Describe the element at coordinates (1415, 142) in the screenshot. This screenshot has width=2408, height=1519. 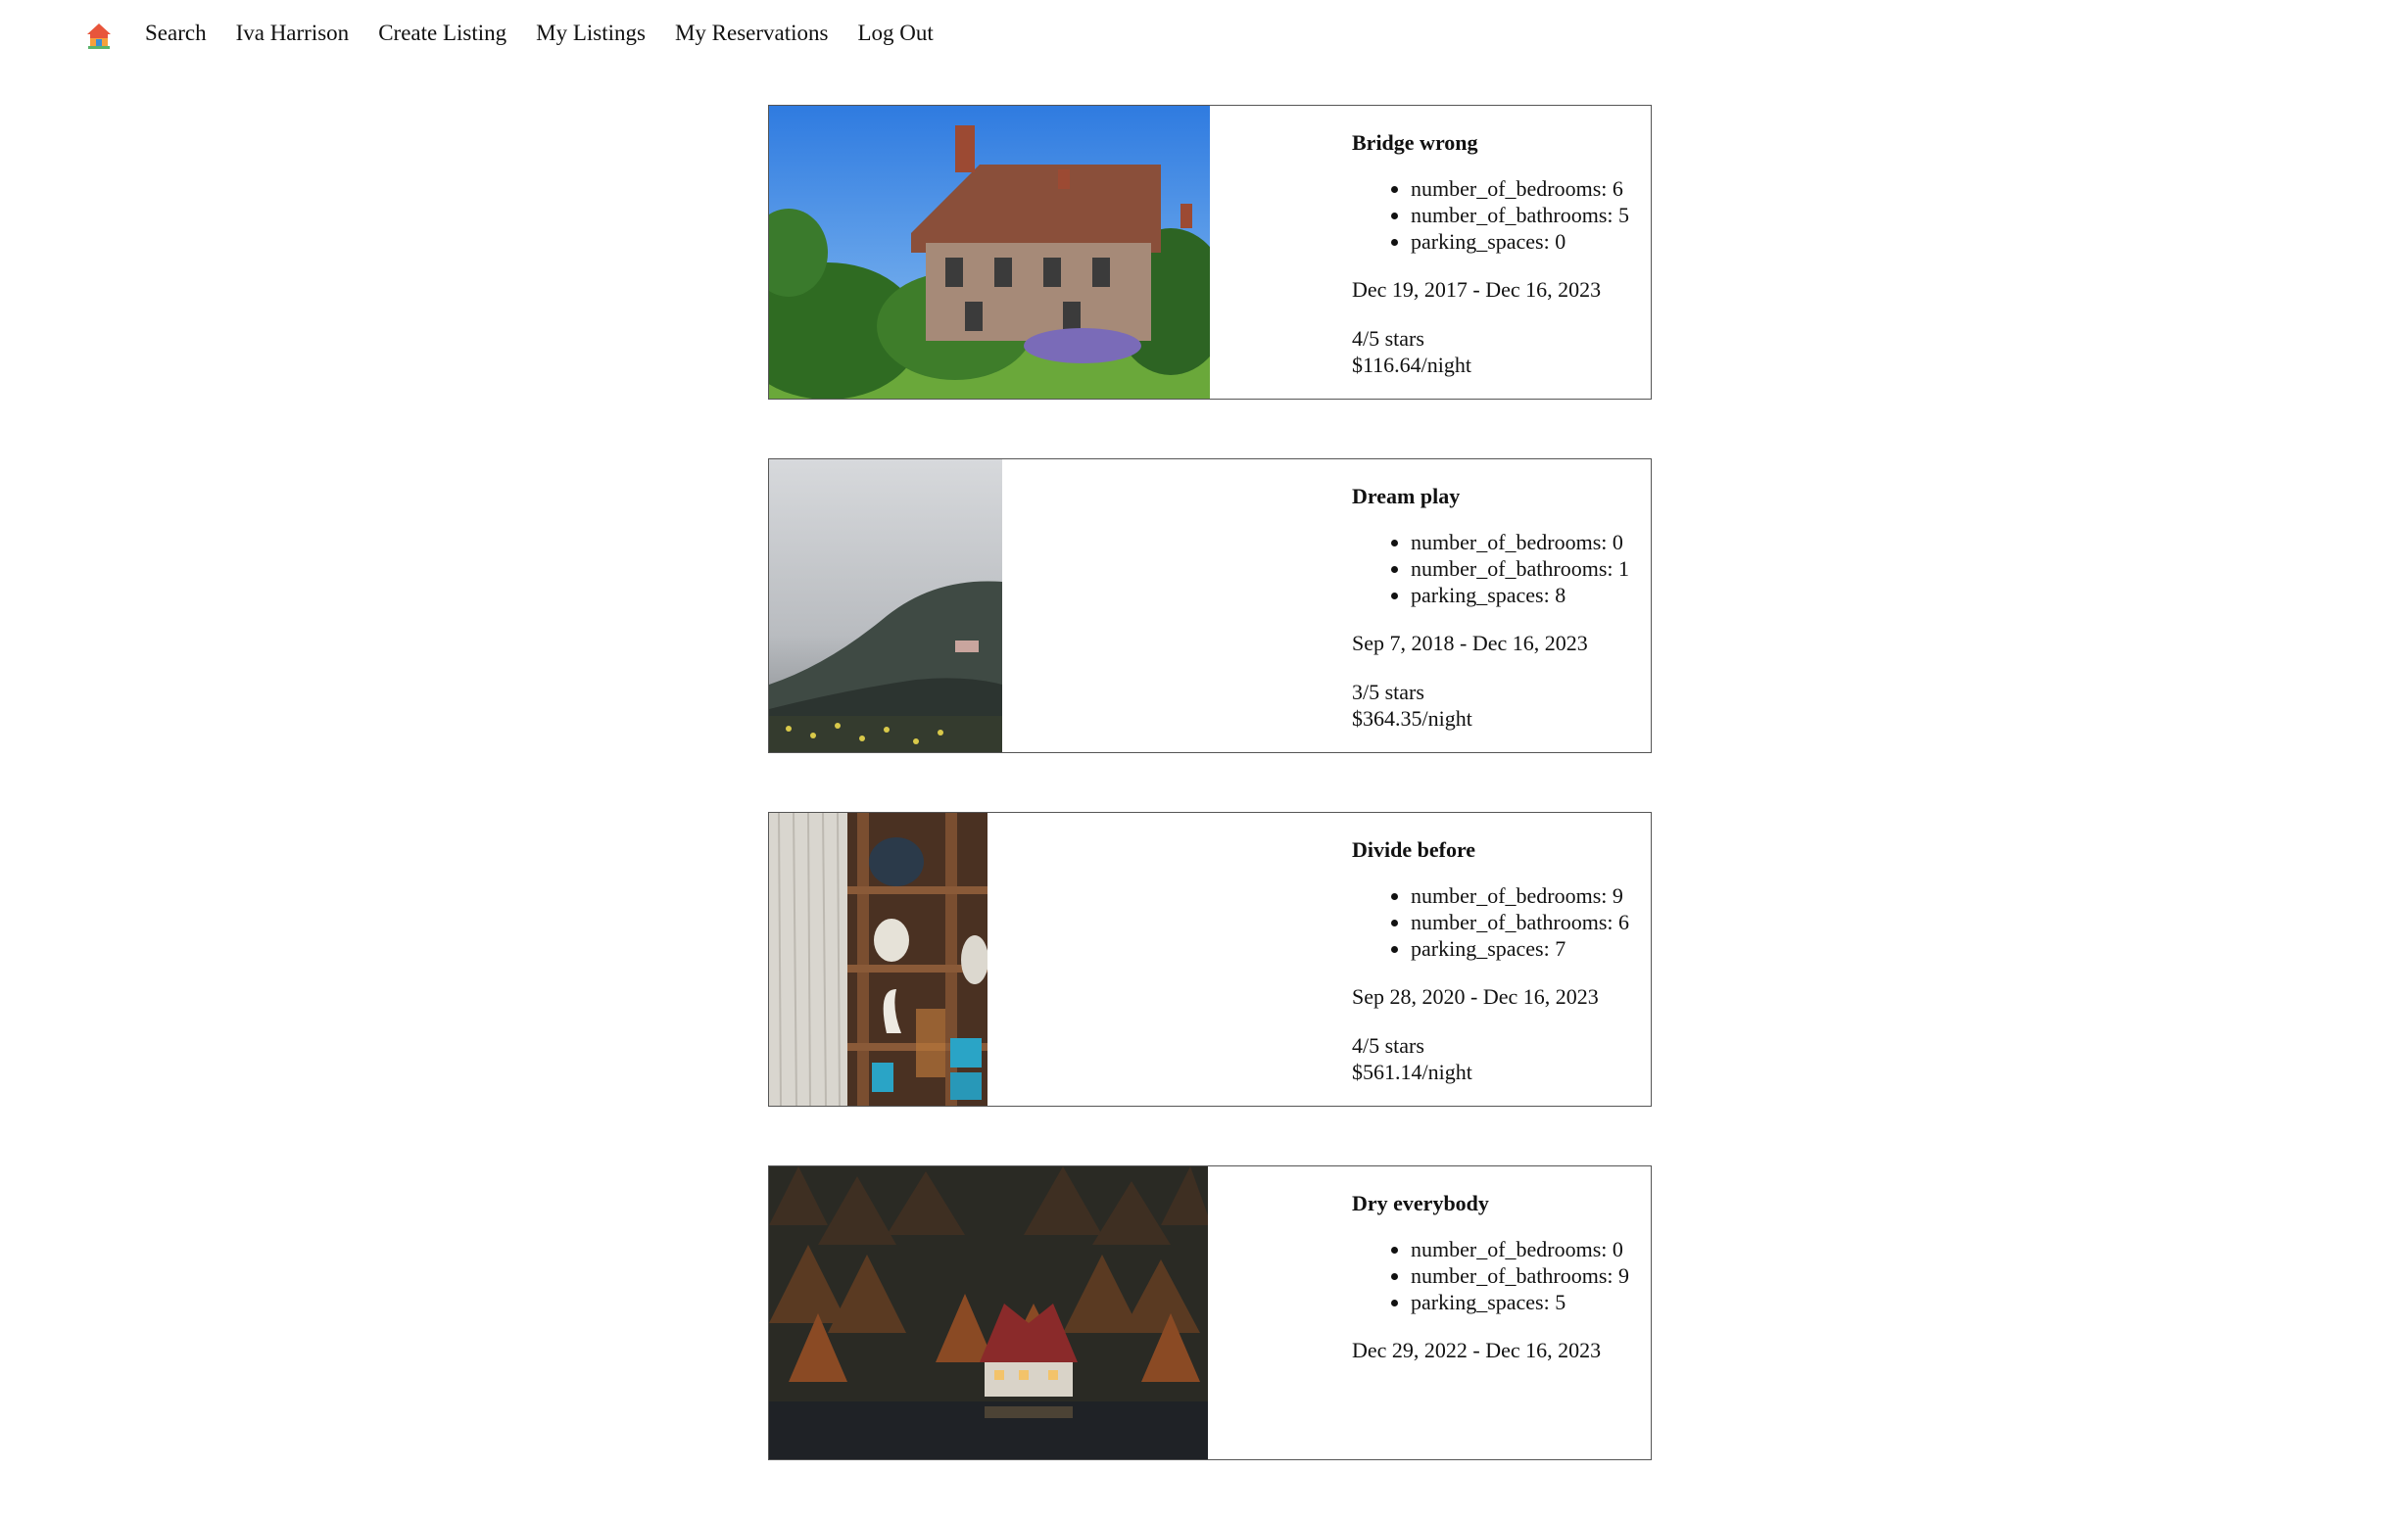
I see `listing-title: Bridge wrong` at that location.